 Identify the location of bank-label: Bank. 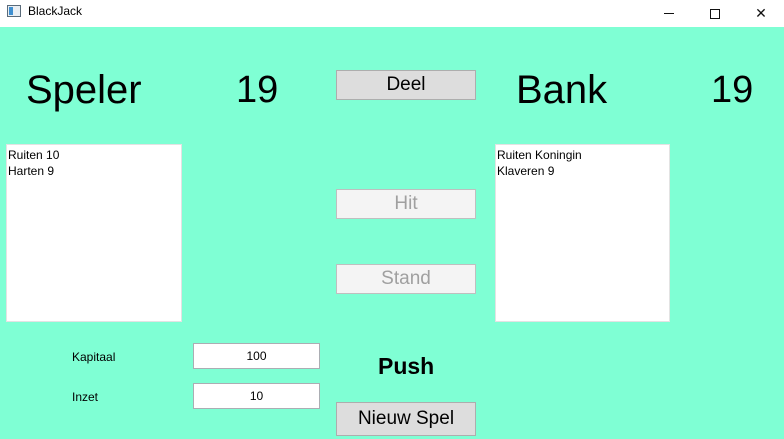
(562, 90).